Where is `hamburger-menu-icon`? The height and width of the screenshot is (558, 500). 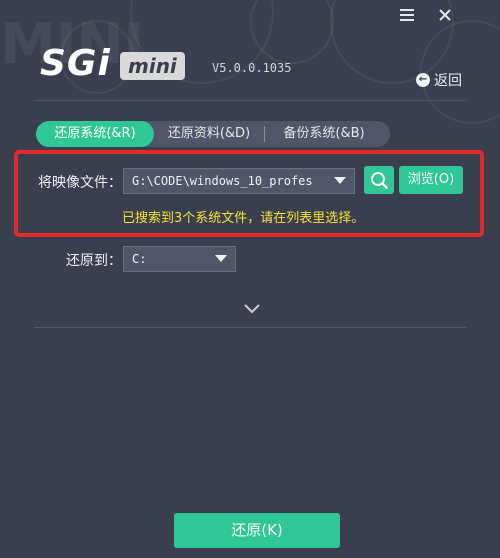 hamburger-menu-icon is located at coordinates (407, 15).